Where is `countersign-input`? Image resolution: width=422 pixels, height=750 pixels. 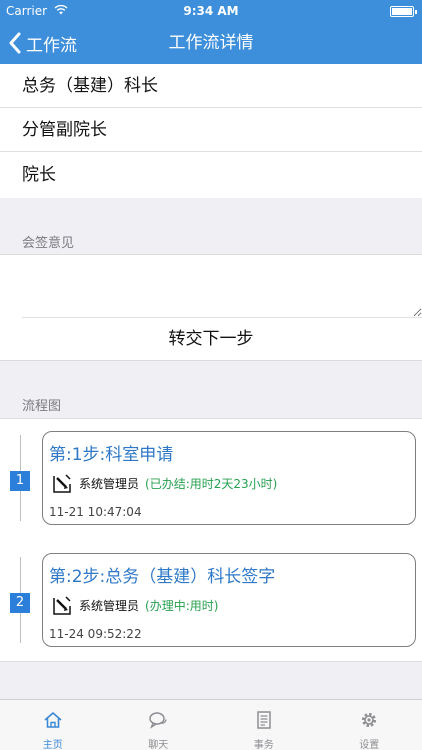
countersign-input is located at coordinates (211, 286).